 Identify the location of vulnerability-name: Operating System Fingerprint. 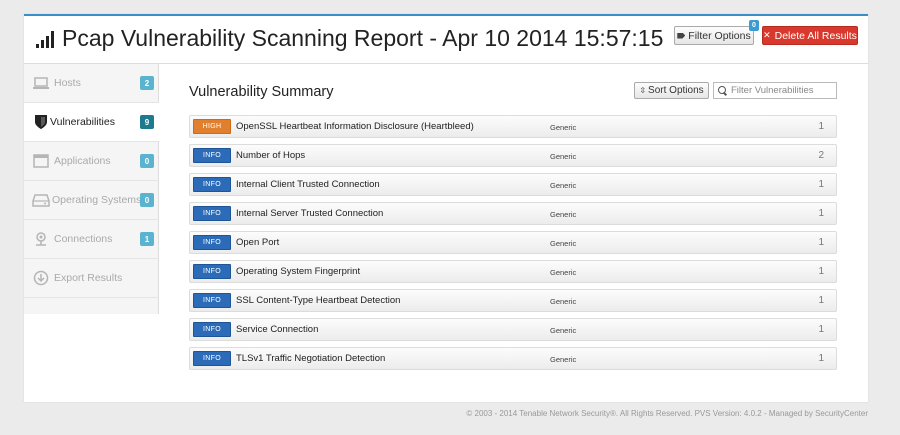
(298, 271).